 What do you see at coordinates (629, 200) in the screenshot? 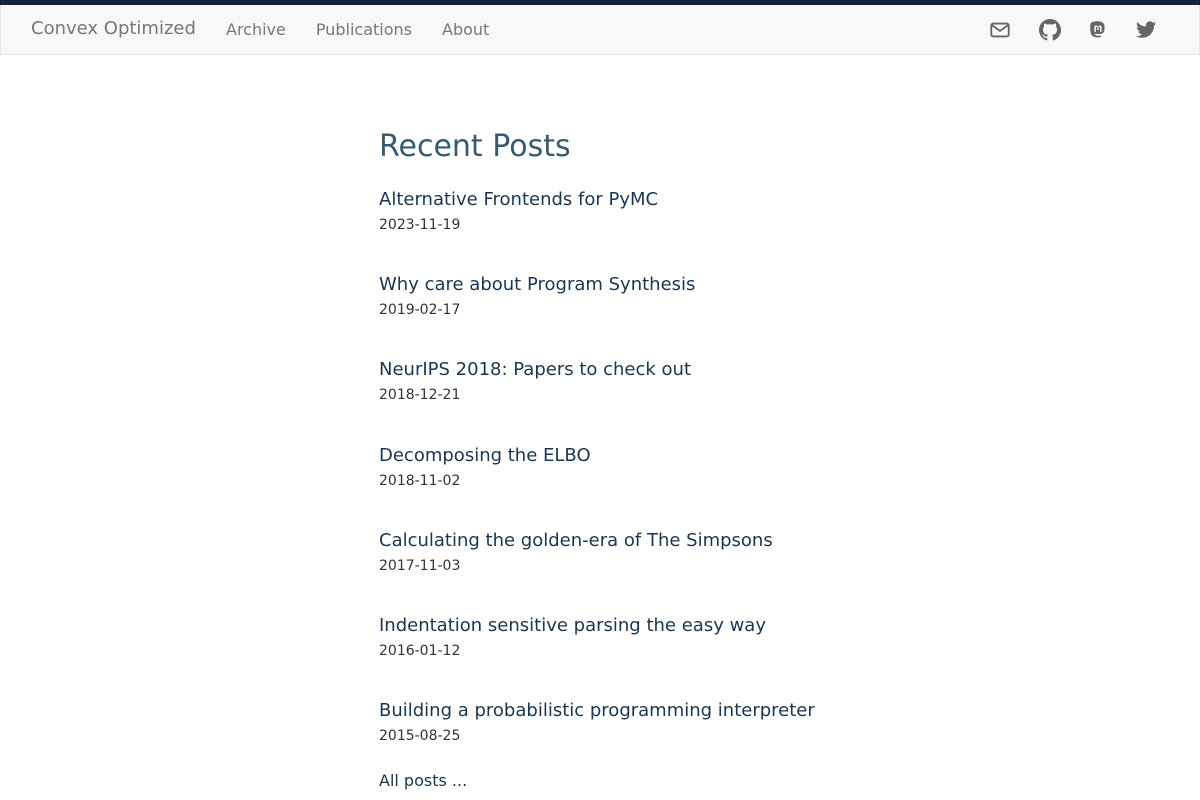
I see `post-title-link: Alternative Frontends for PyMC` at bounding box center [629, 200].